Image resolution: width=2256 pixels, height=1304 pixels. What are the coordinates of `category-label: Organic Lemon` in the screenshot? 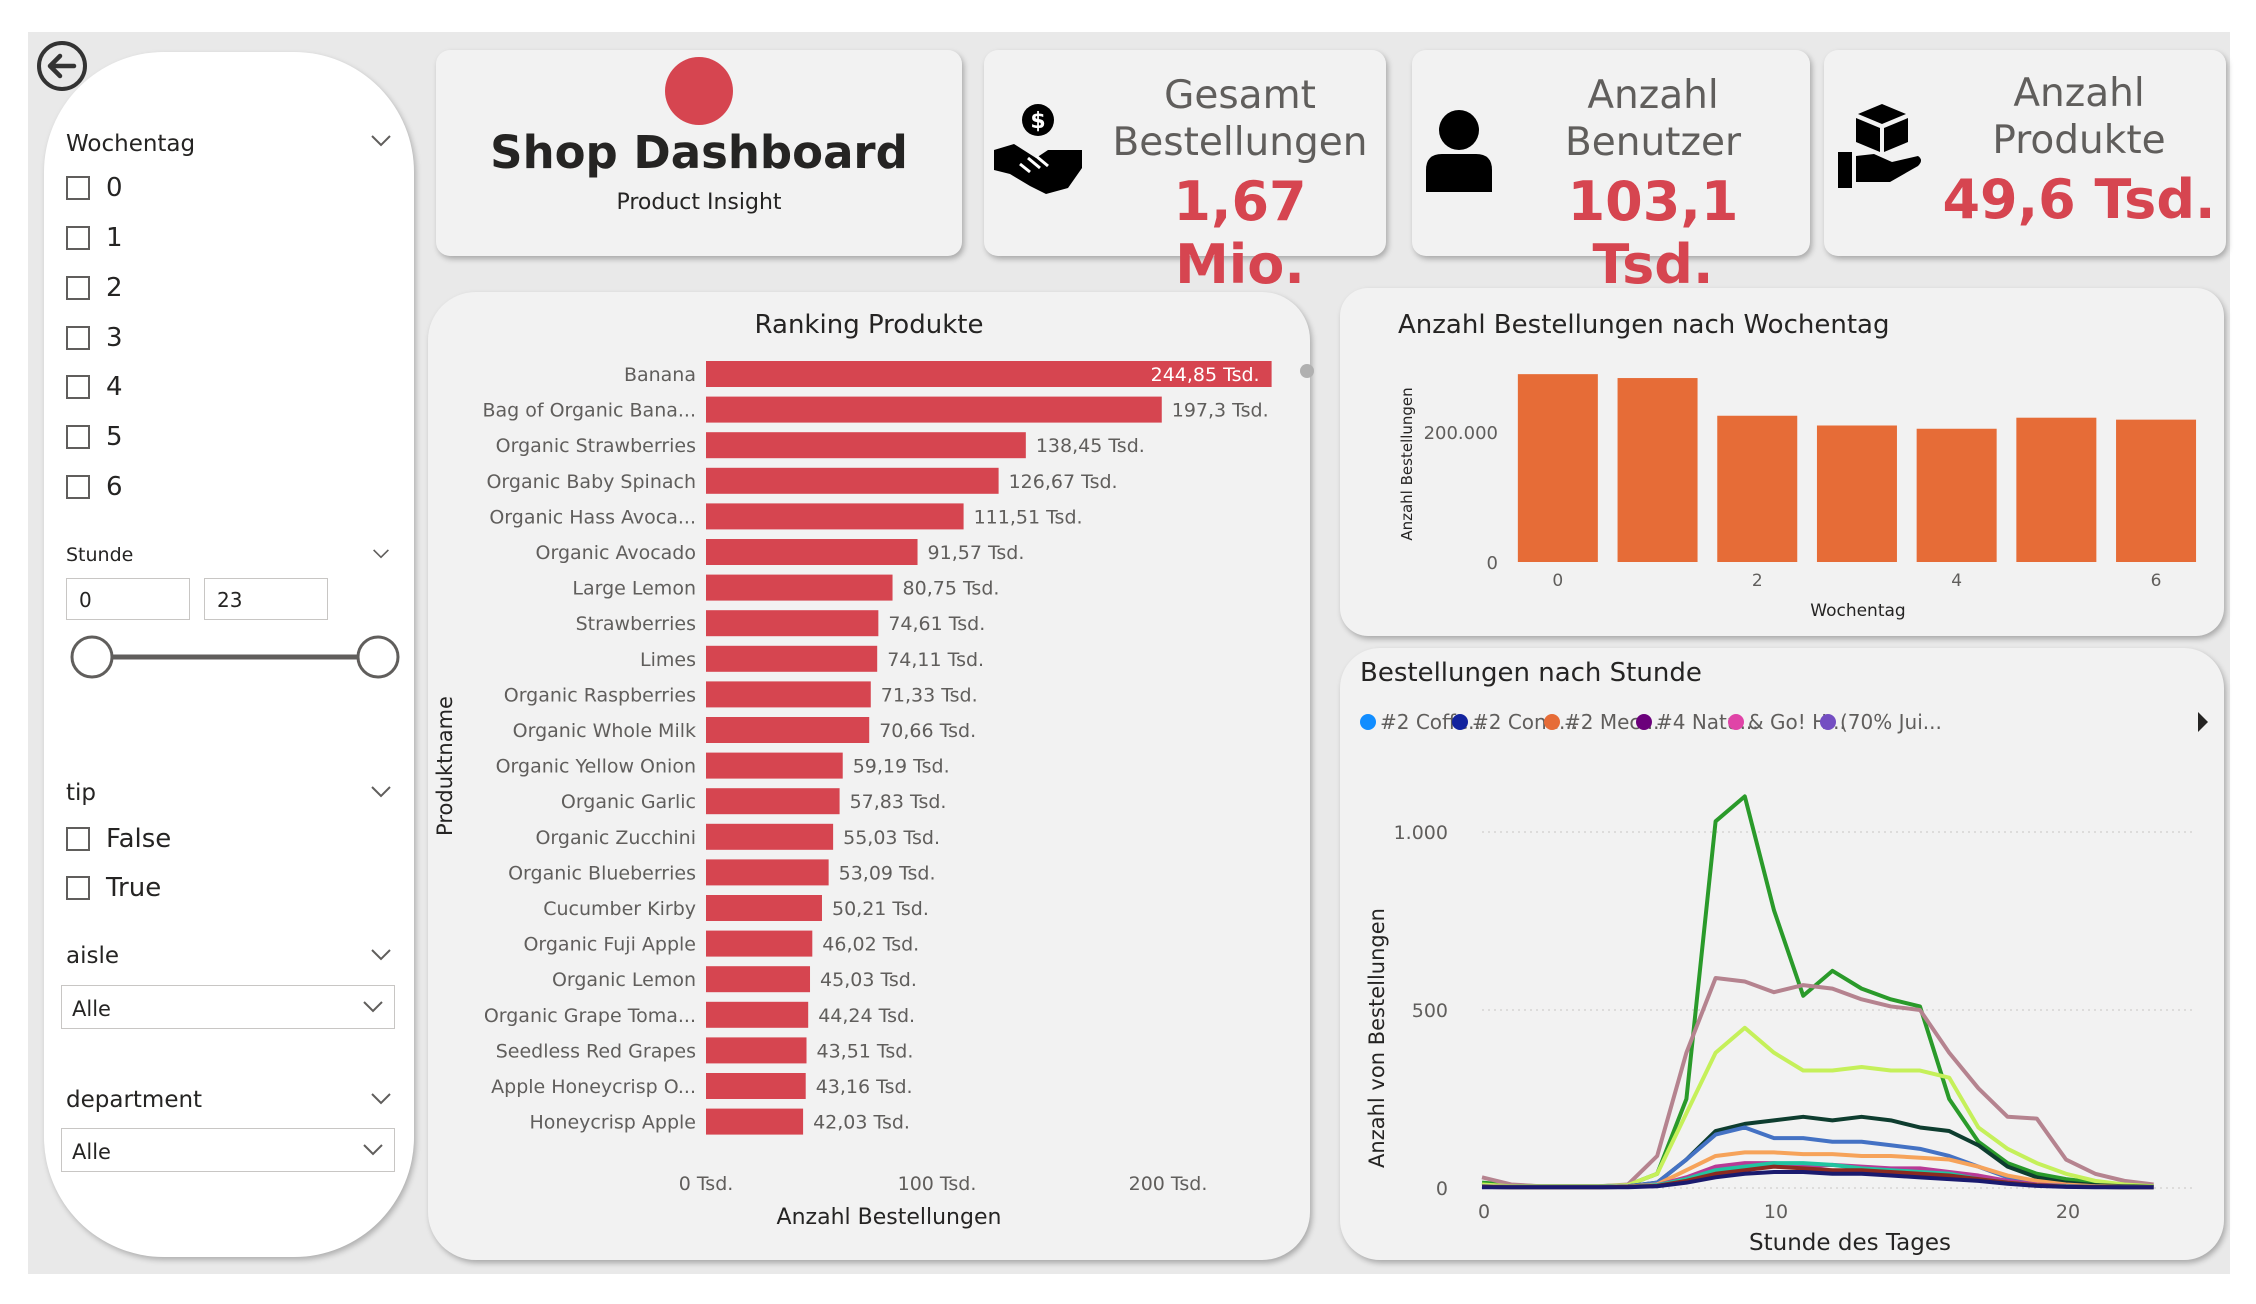 It's located at (624, 980).